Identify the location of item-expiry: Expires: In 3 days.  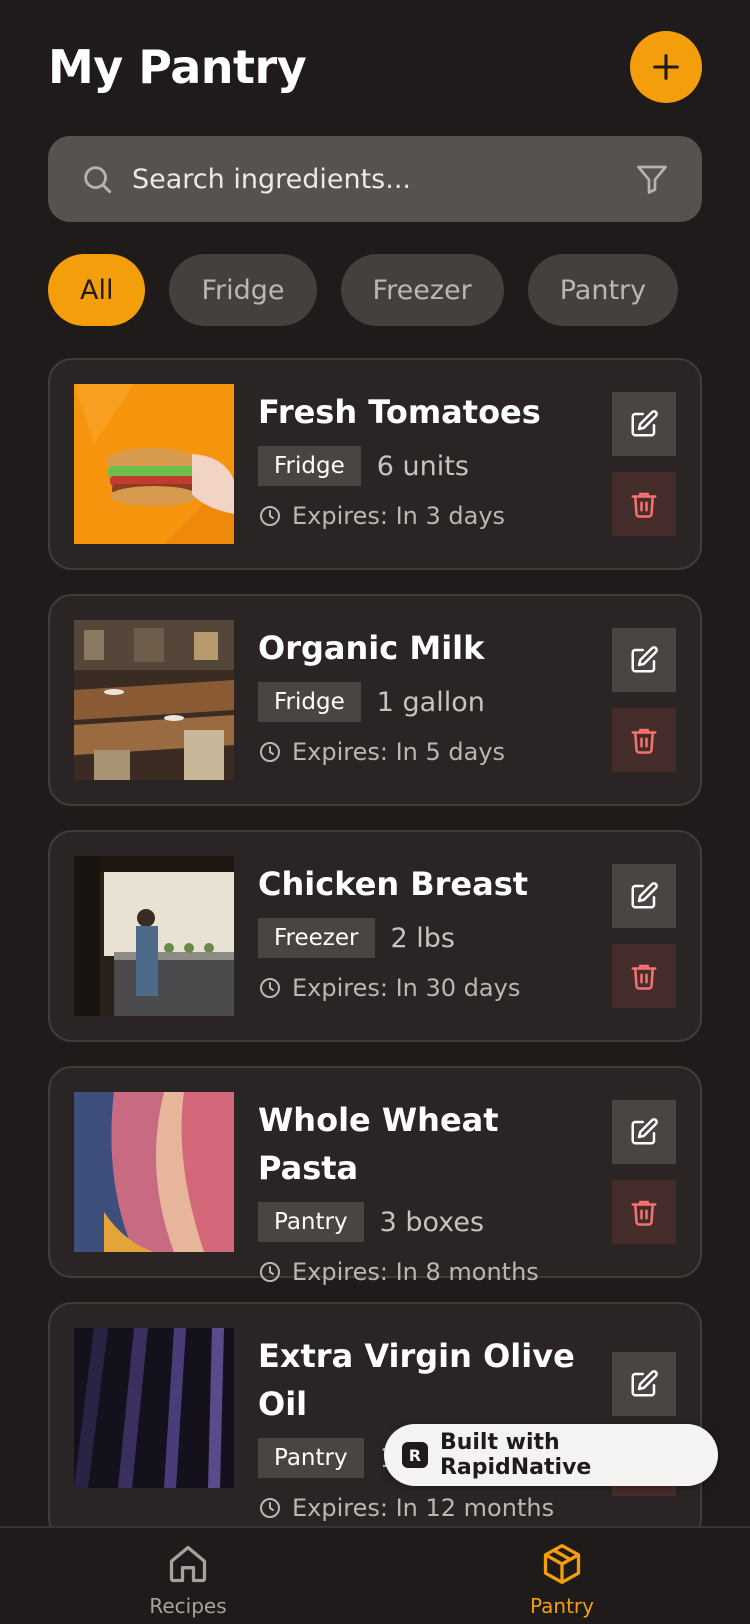
(399, 516).